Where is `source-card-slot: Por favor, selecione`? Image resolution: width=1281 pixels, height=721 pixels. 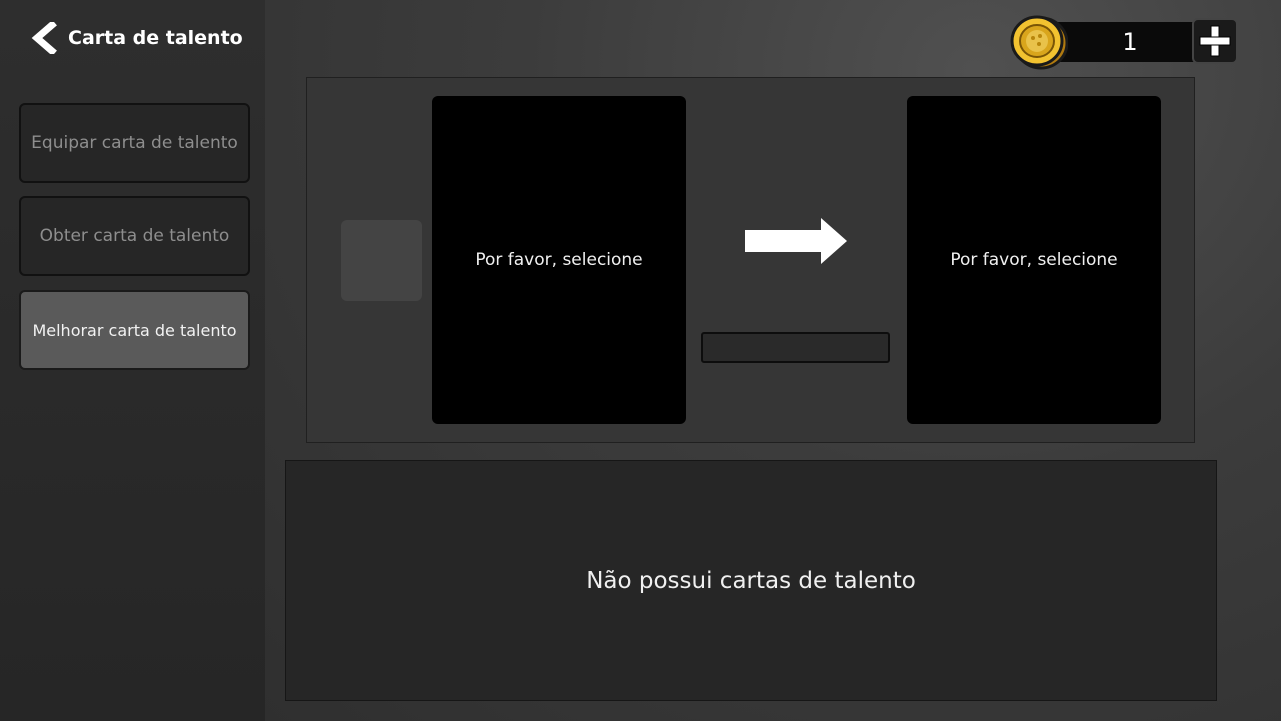
source-card-slot: Por favor, selecione is located at coordinates (559, 260).